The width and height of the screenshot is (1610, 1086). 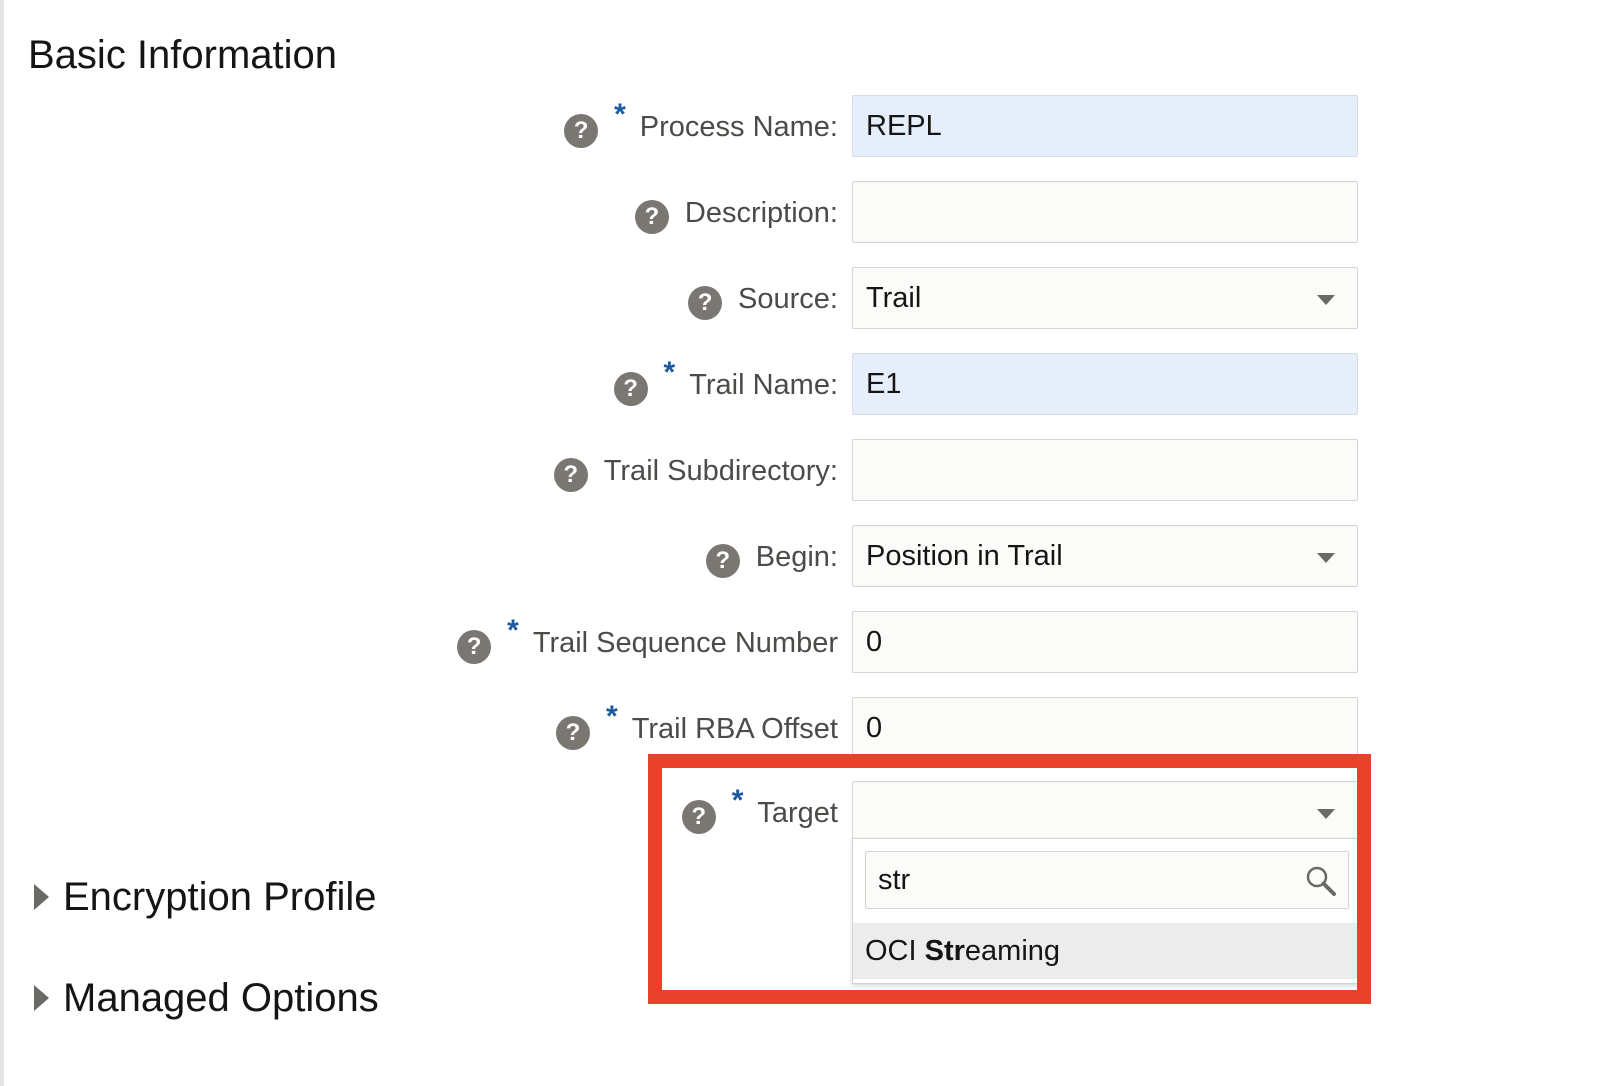 What do you see at coordinates (734, 728) in the screenshot?
I see `trail-rba-offset-label: Trail RBA Offset` at bounding box center [734, 728].